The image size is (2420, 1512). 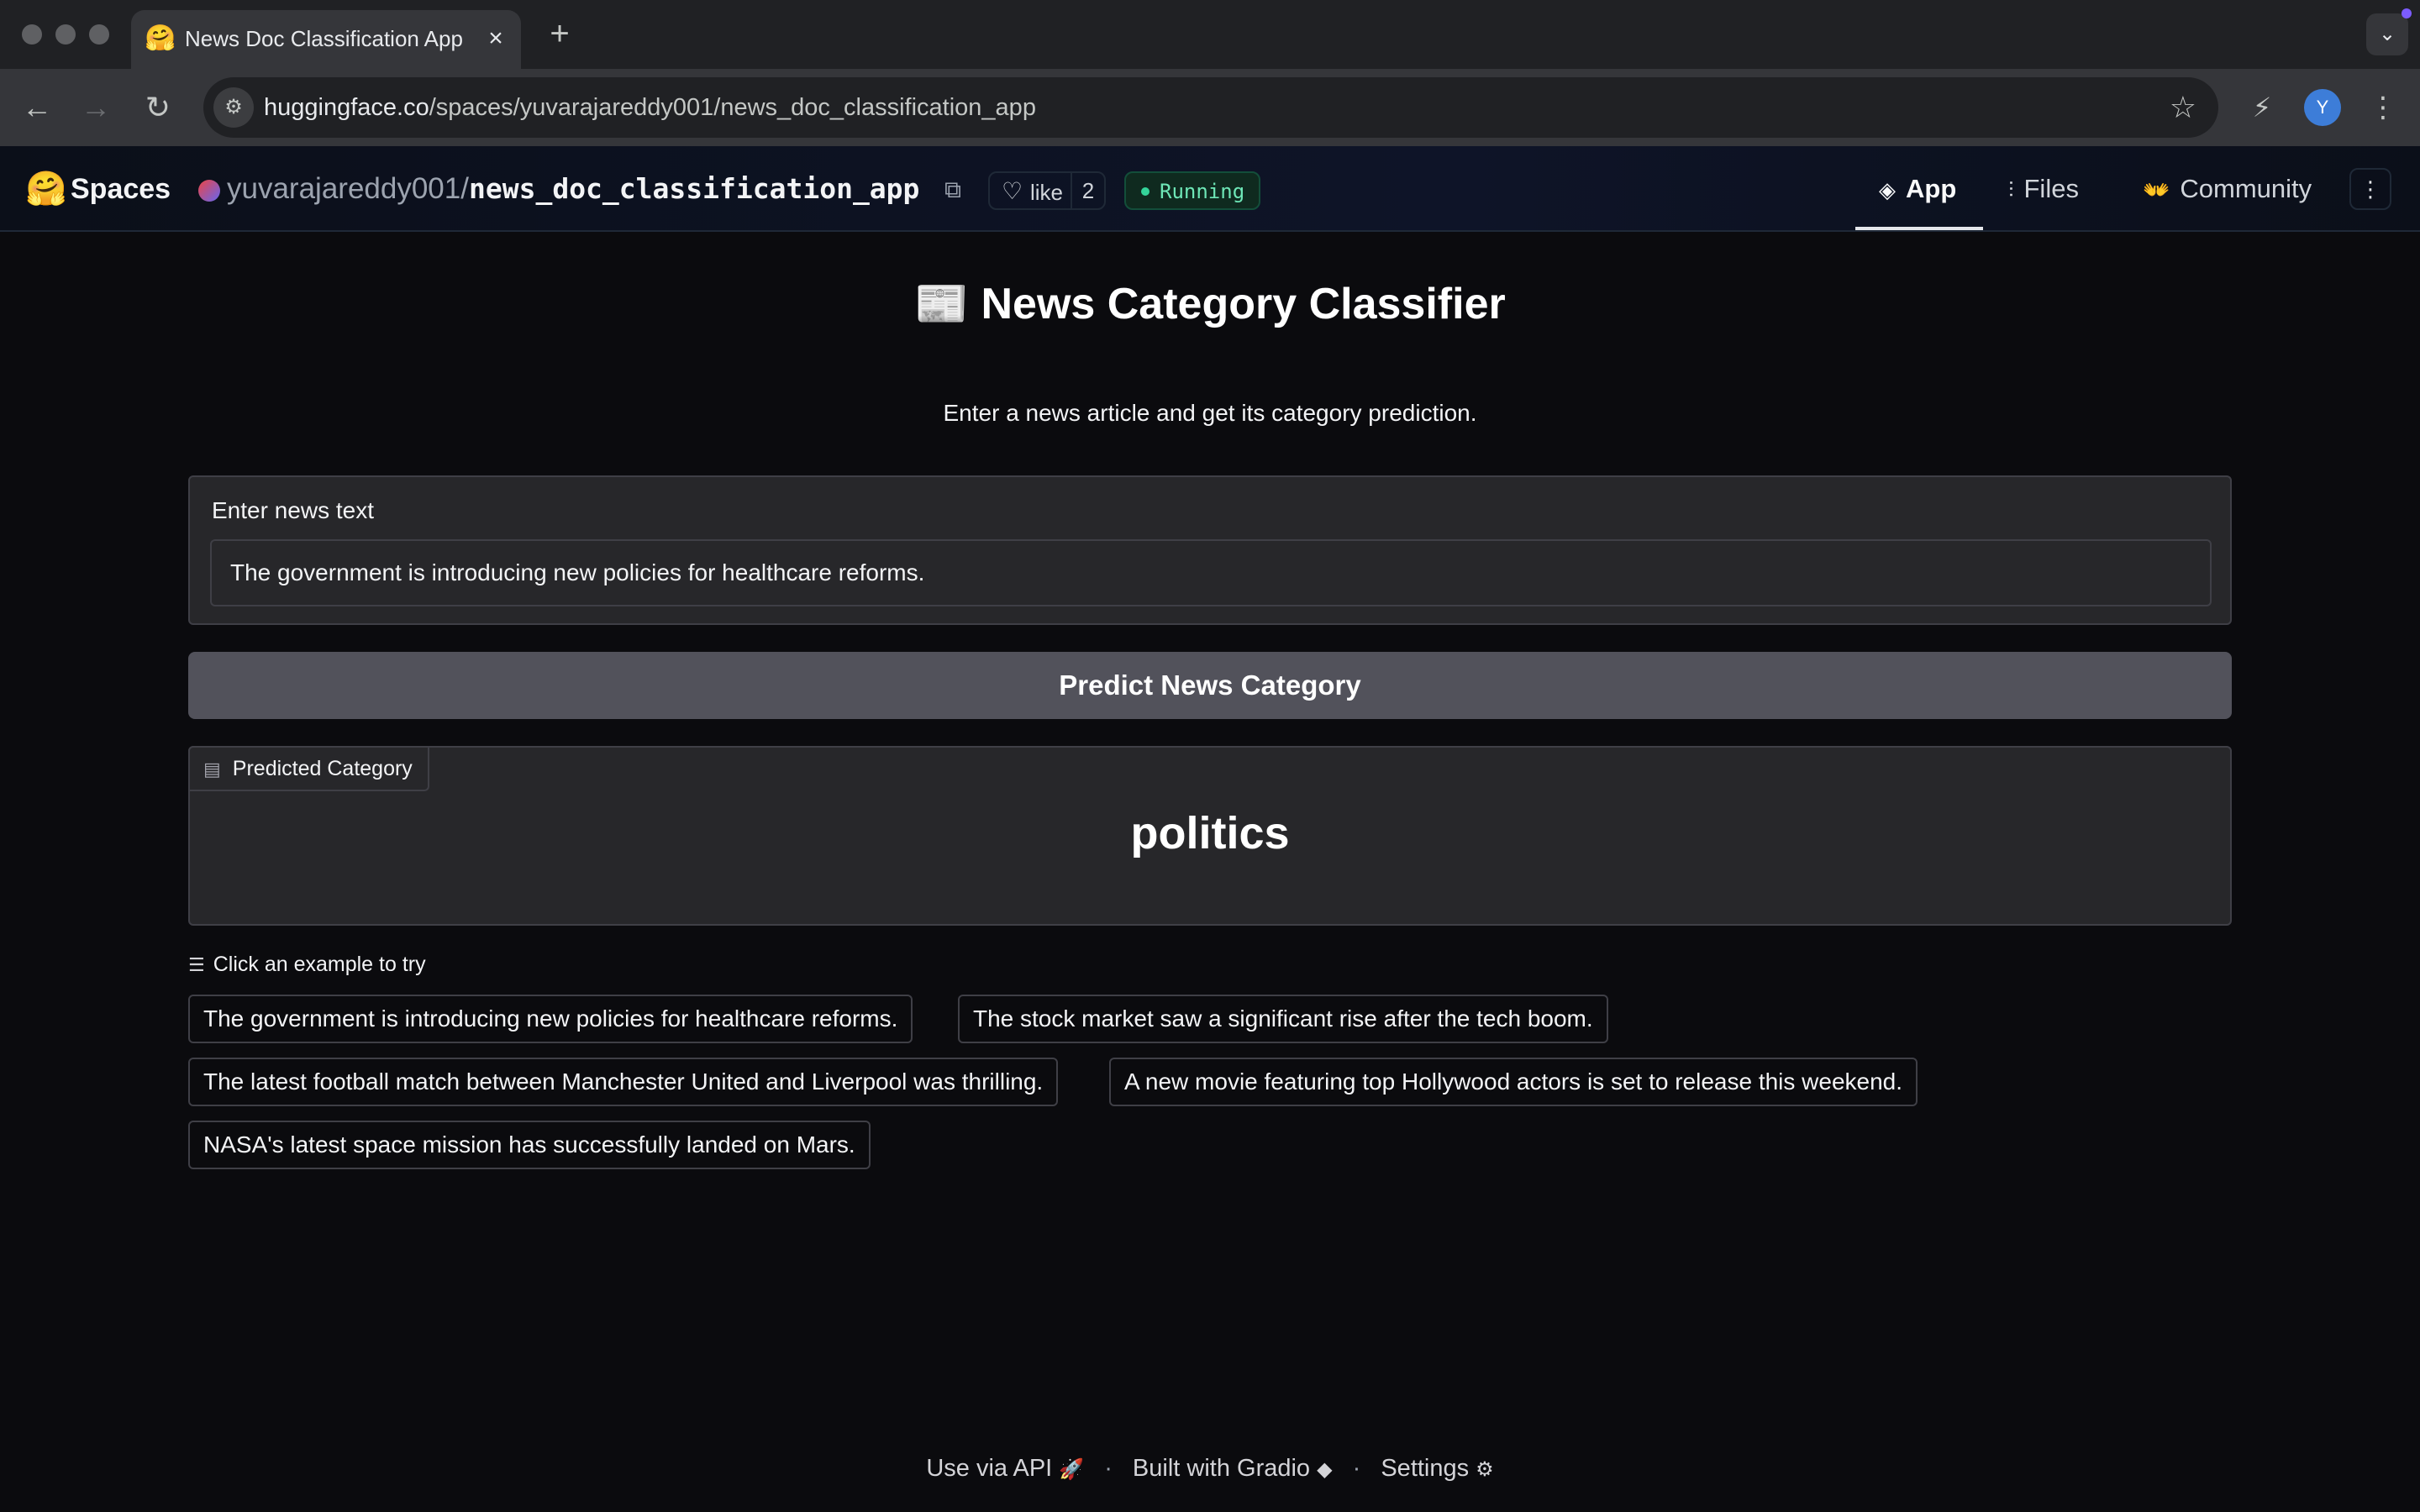 What do you see at coordinates (212, 769) in the screenshot?
I see `bar-chart-icon: ▤` at bounding box center [212, 769].